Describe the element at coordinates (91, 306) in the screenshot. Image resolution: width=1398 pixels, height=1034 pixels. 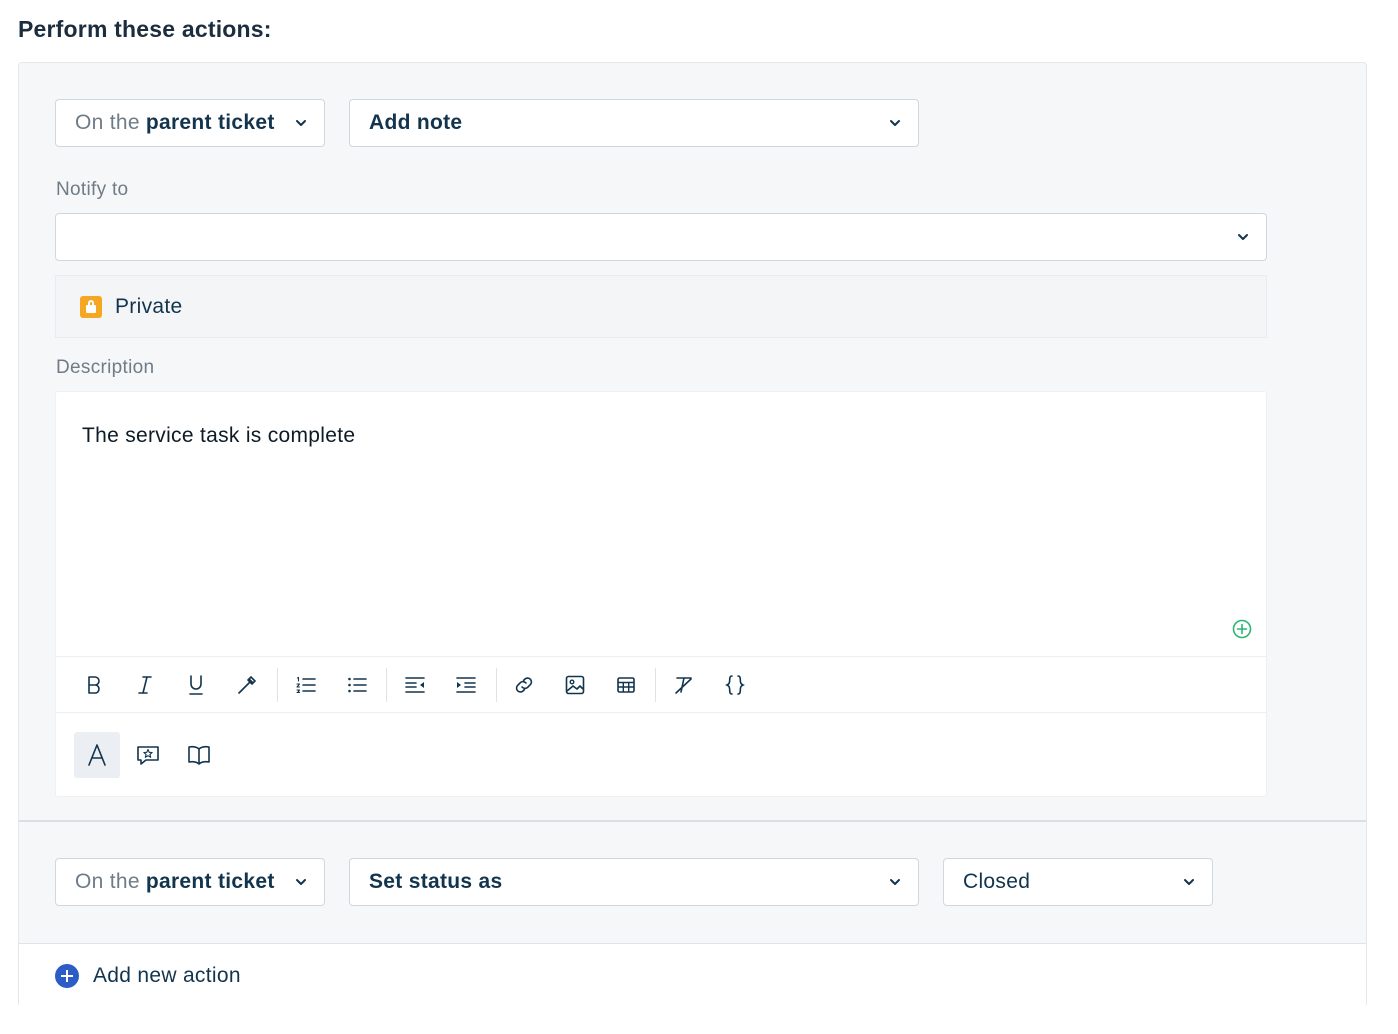
I see `lock-icon` at that location.